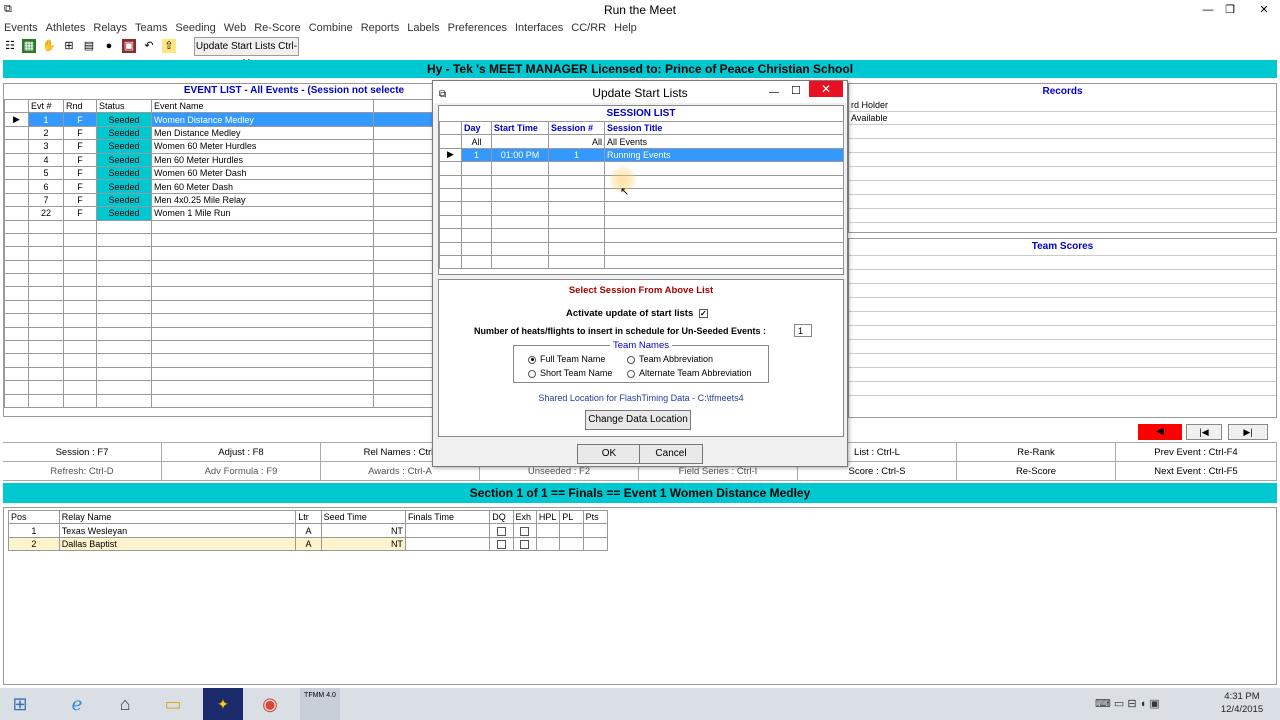 This screenshot has width=1280, height=720. Describe the element at coordinates (235, 28) in the screenshot. I see `menu-web: Web` at that location.